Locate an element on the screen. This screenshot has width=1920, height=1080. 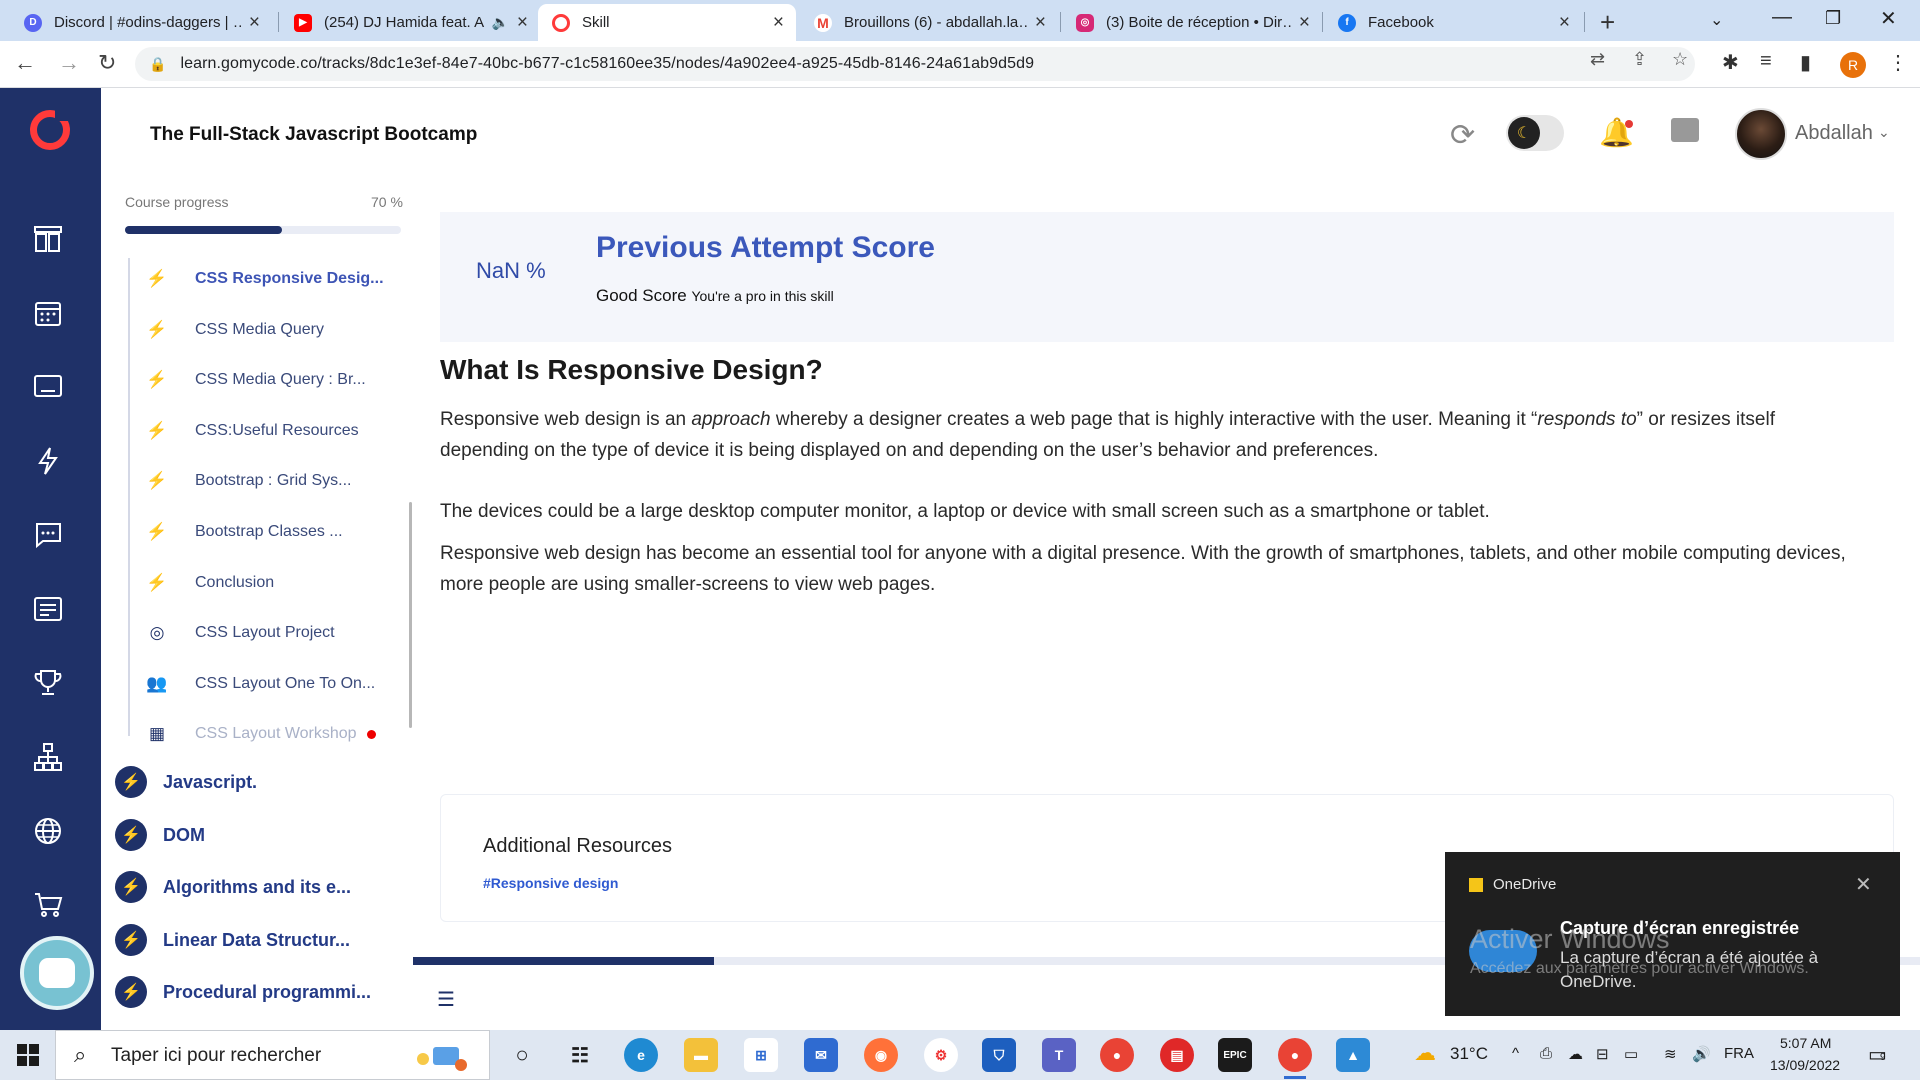
tab-instagram: ◎ (3) Boite de réception • Dir… × is located at coordinates (1192, 22).